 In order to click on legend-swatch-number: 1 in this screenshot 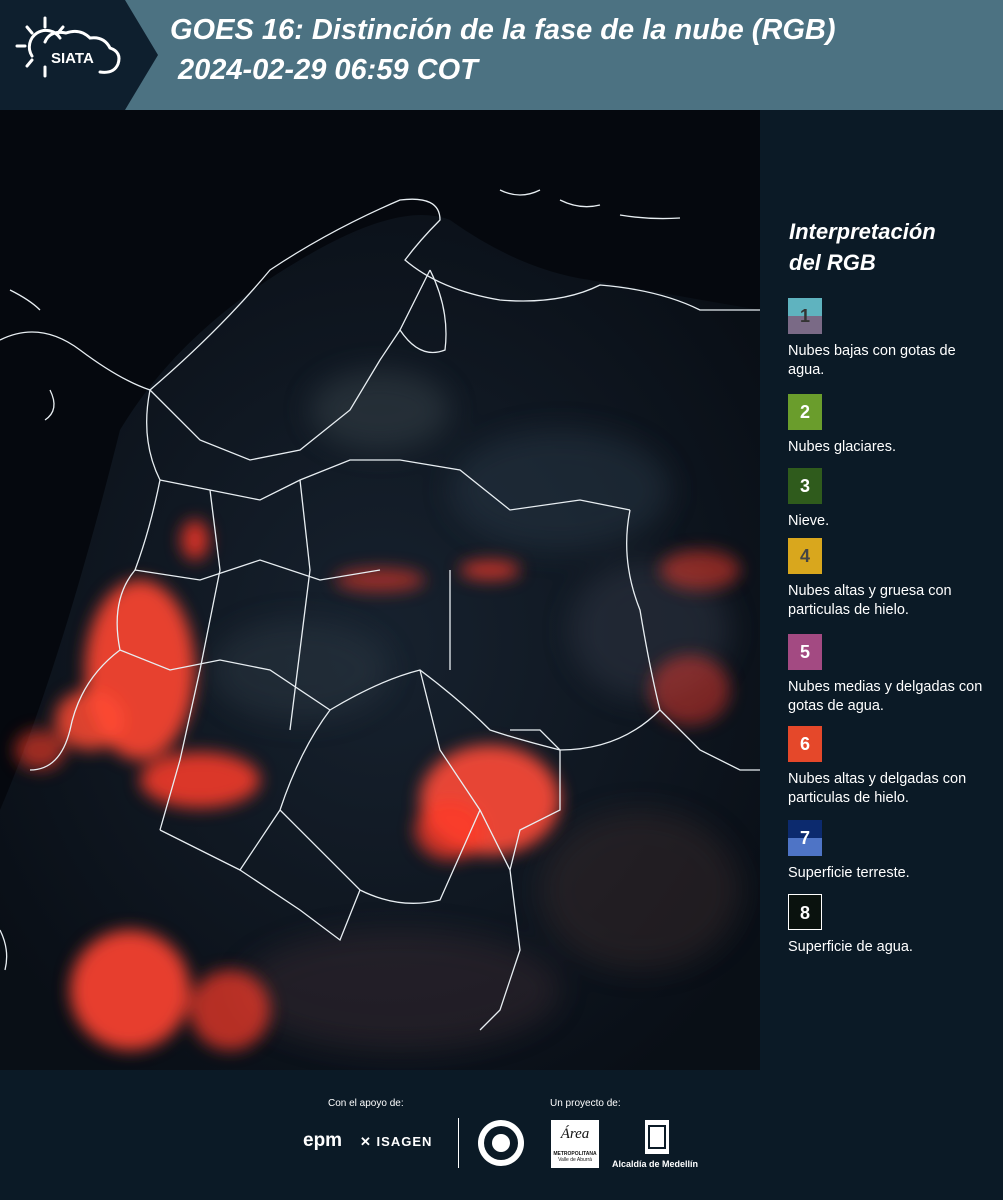, I will do `click(804, 316)`.